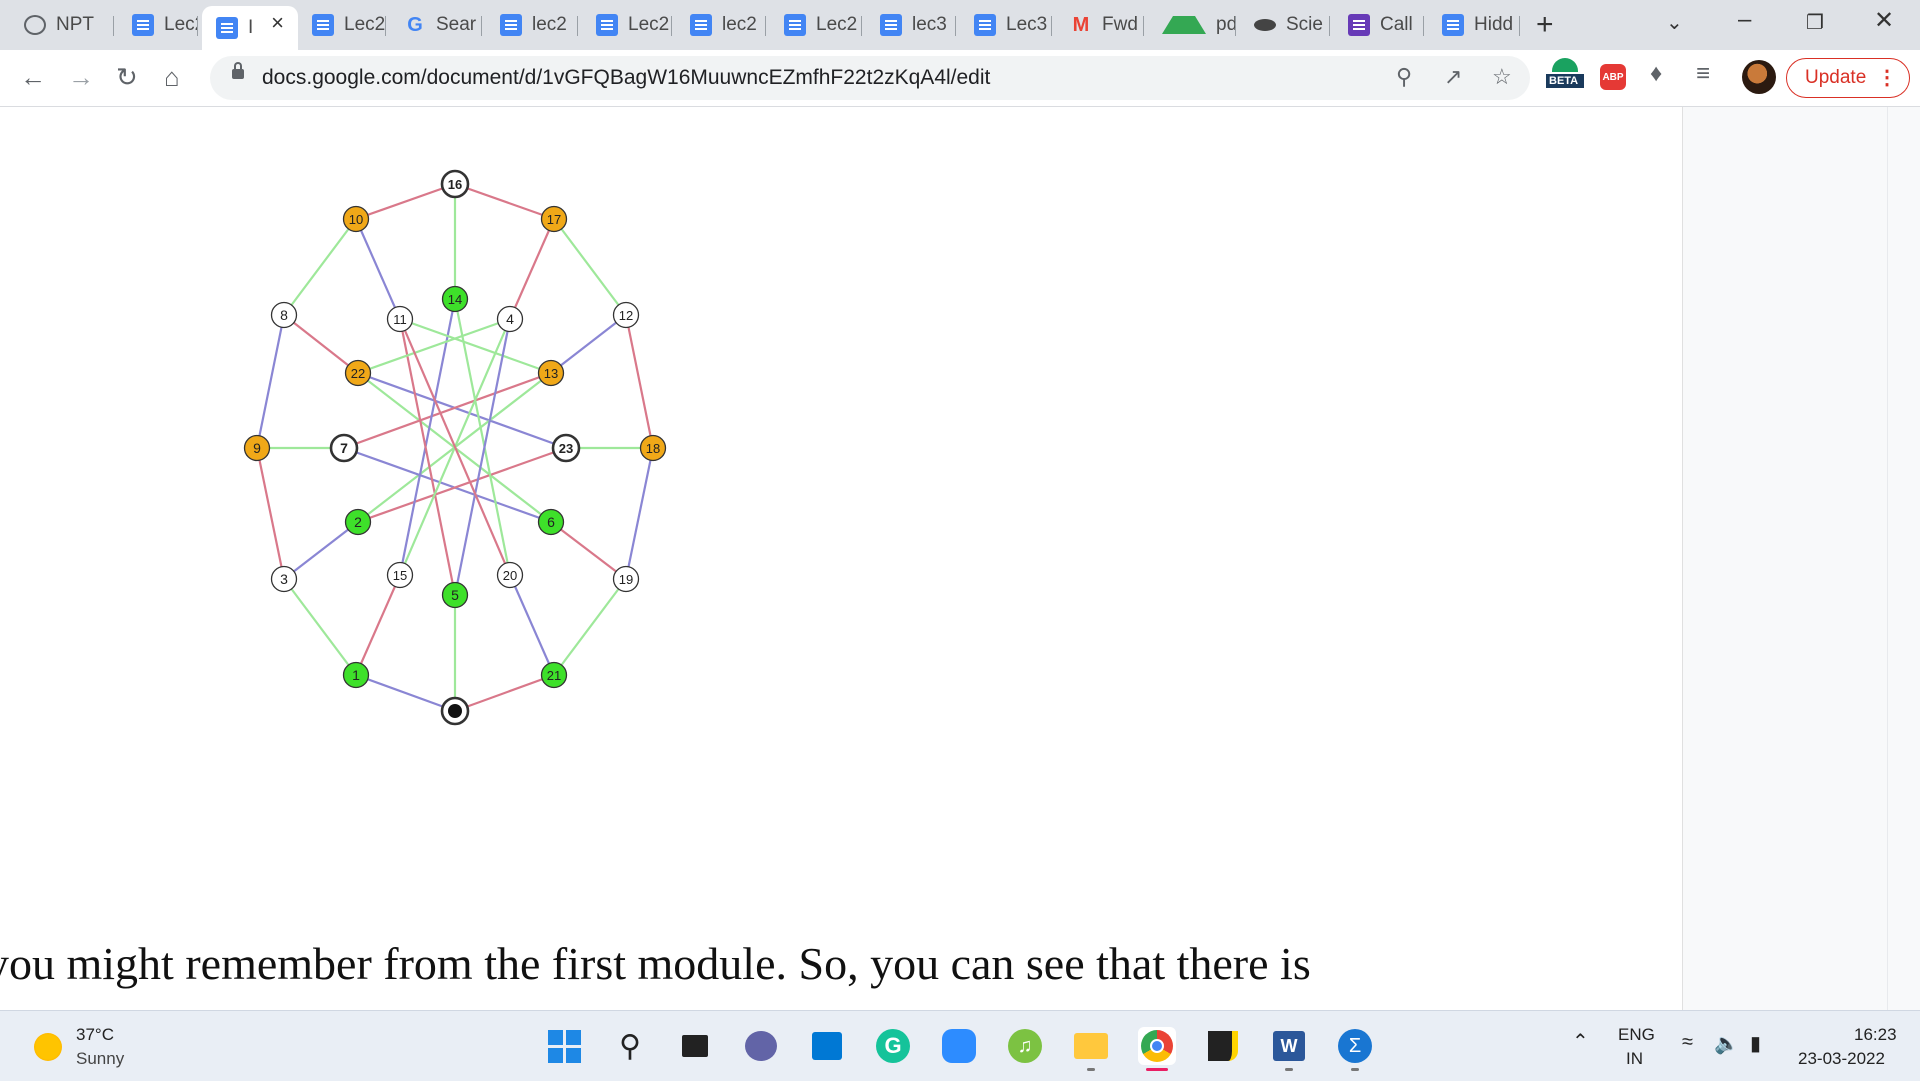  What do you see at coordinates (1674, 22) in the screenshot?
I see `tab-search-chevron-icon: ⌄` at bounding box center [1674, 22].